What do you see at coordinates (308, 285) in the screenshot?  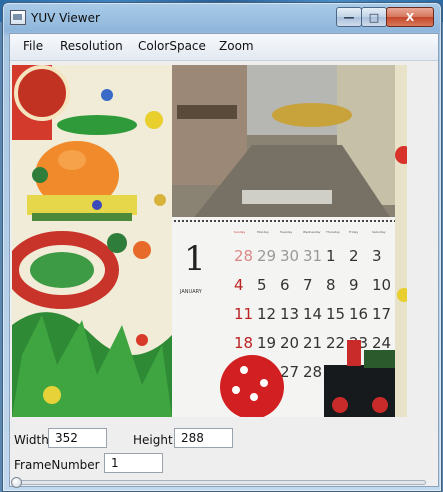 I see `calendar-date: 7` at bounding box center [308, 285].